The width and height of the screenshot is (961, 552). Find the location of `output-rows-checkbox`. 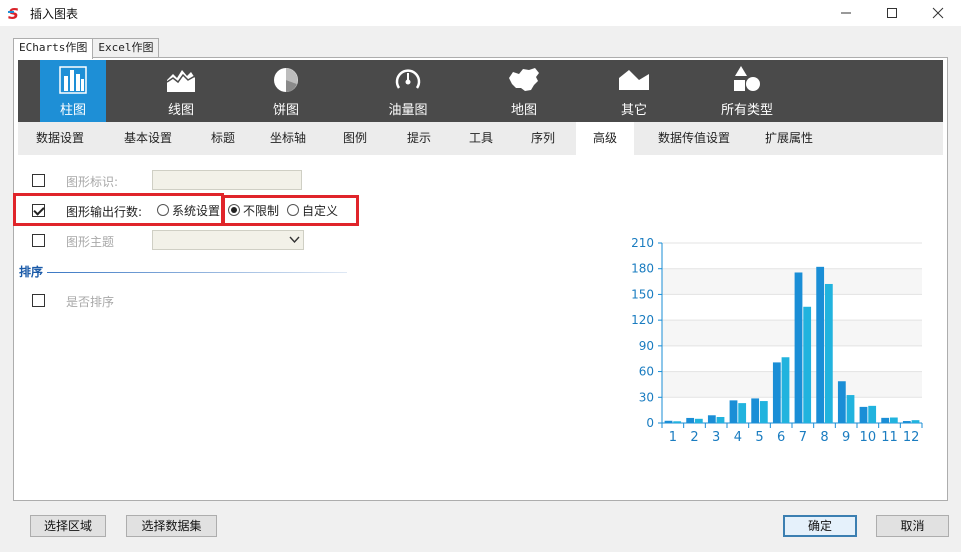

output-rows-checkbox is located at coordinates (38, 210).